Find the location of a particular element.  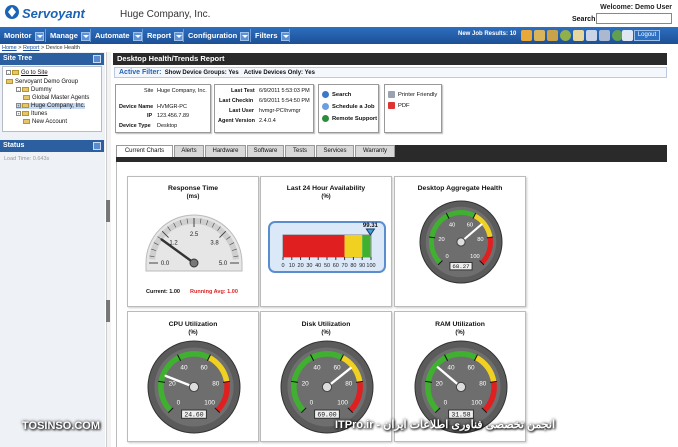

bar-tick-label: 80 is located at coordinates (353, 266).